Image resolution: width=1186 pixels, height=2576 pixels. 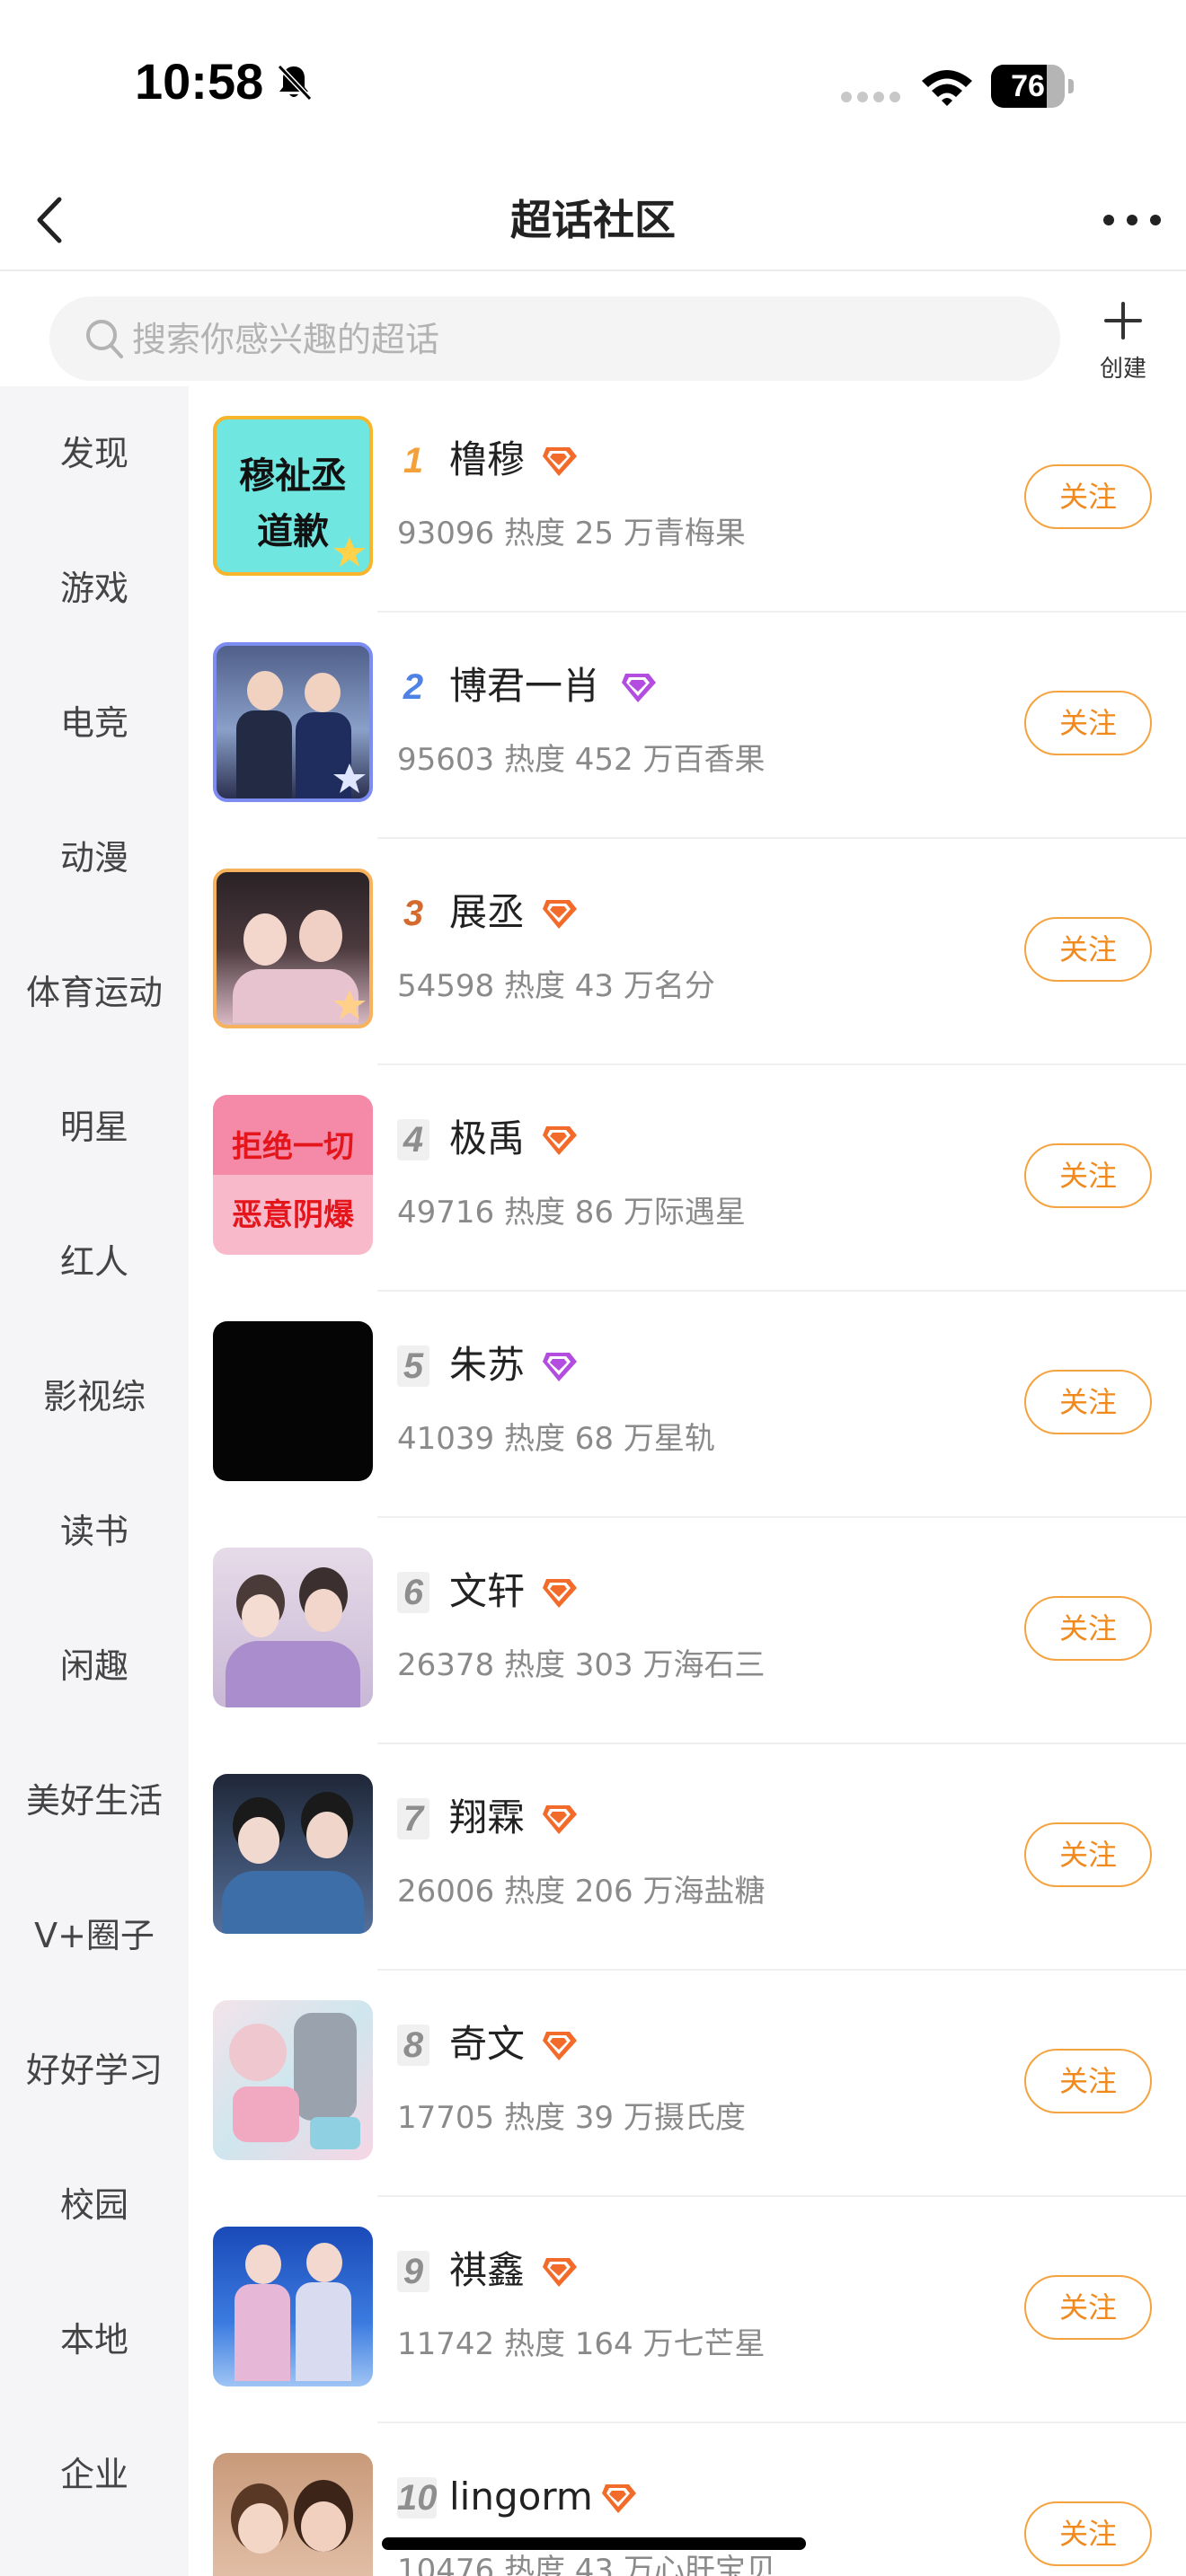 I want to click on sidebar-item-games: 游戏, so click(x=94, y=588).